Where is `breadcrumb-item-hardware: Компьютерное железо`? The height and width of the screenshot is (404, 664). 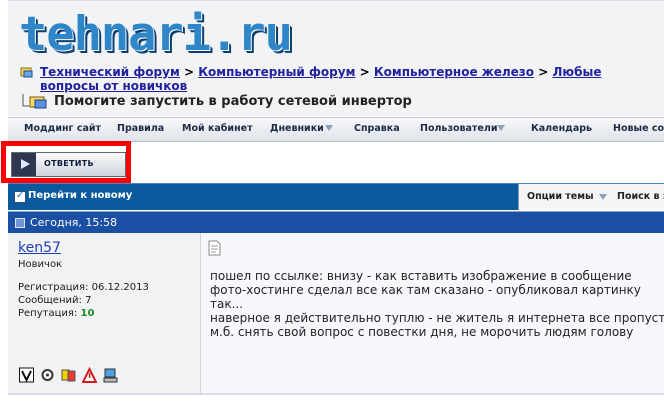
breadcrumb-item-hardware: Компьютерное железо is located at coordinates (454, 72).